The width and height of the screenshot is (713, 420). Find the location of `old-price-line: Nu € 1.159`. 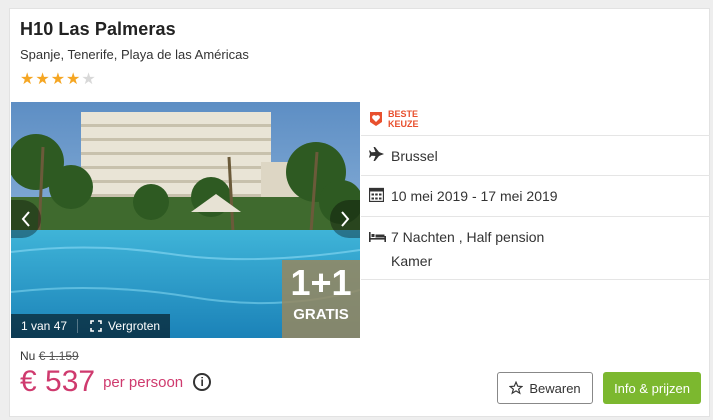

old-price-line: Nu € 1.159 is located at coordinates (115, 356).